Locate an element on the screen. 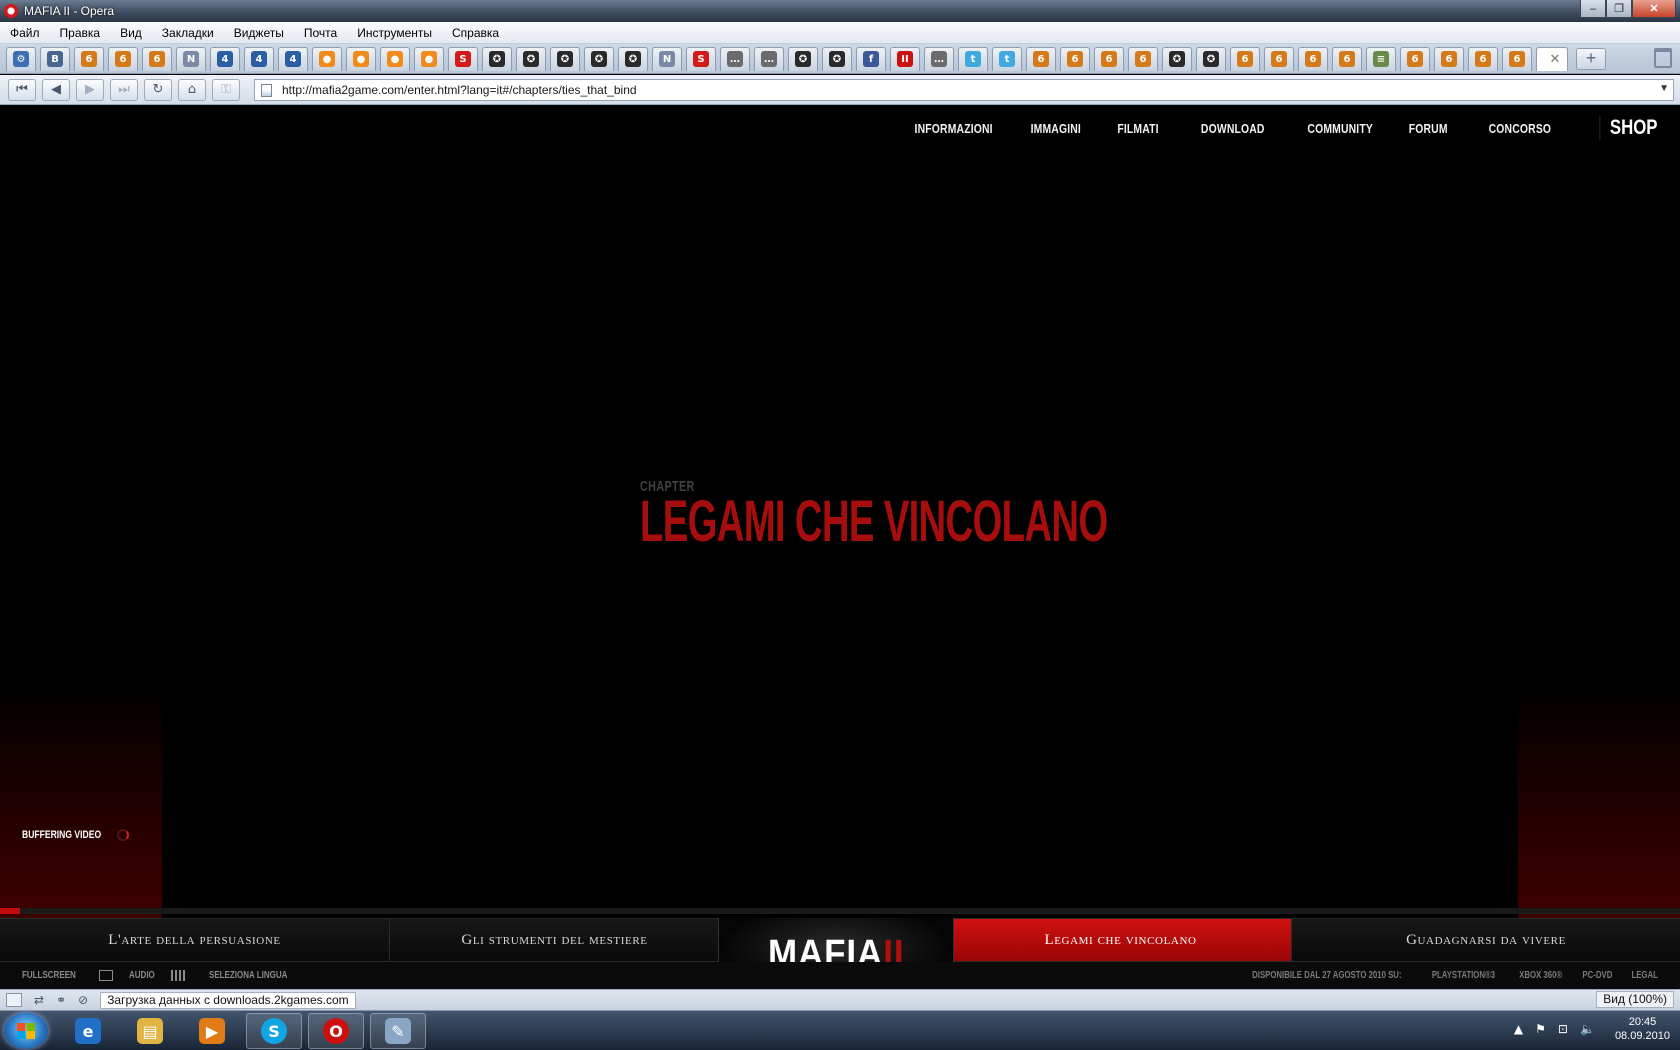 This screenshot has height=1050, width=1680. video-progress-bar is located at coordinates (840, 911).